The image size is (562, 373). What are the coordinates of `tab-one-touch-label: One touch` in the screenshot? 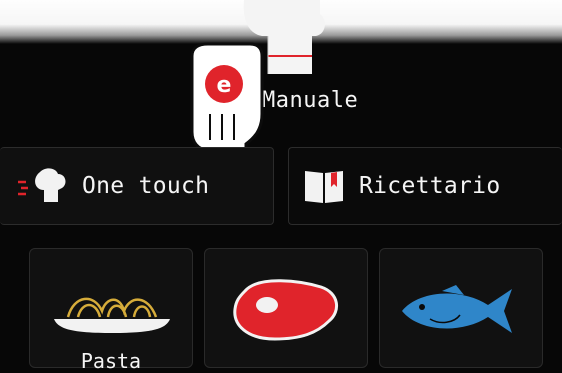 It's located at (146, 186).